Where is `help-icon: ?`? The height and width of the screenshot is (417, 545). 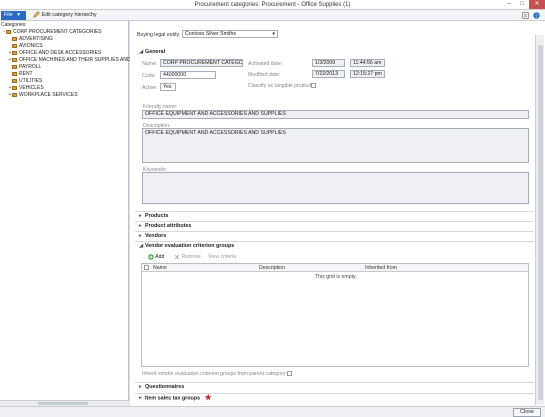
help-icon: ? is located at coordinates (536, 15).